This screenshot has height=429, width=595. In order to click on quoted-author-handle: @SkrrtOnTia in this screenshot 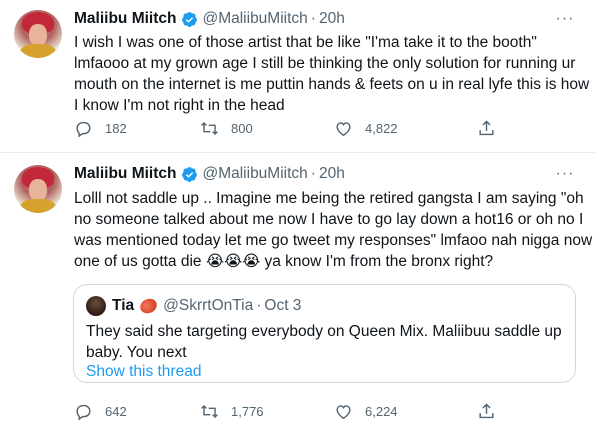, I will do `click(208, 305)`.